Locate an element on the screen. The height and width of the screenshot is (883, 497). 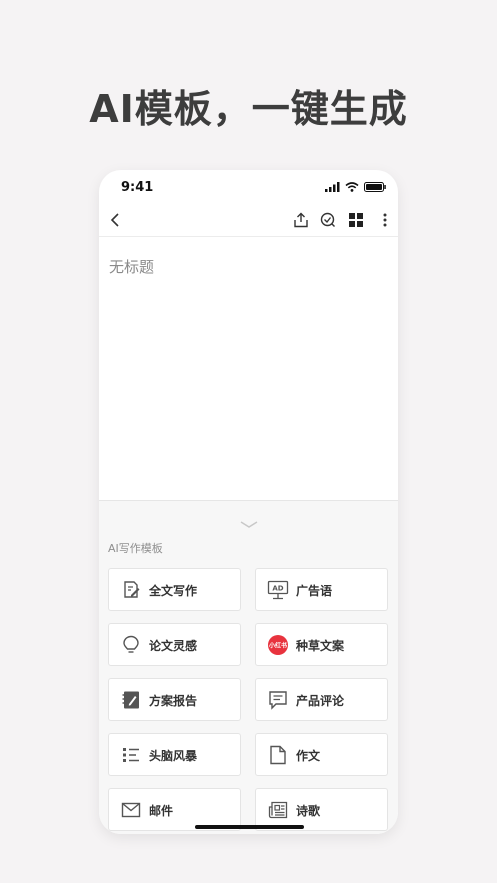
notebook-icon is located at coordinates (131, 700).